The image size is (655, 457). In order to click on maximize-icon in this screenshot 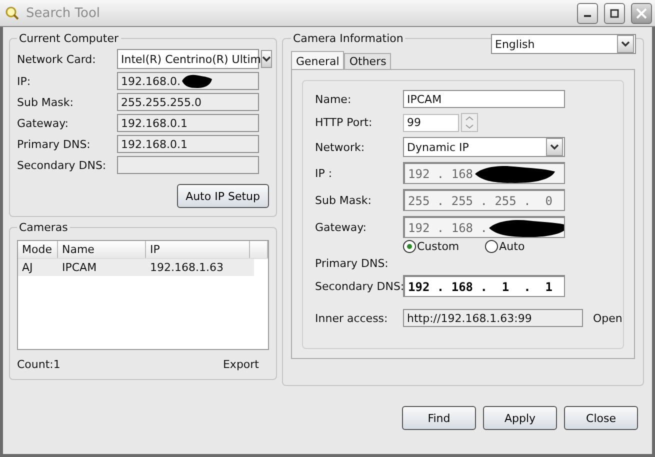, I will do `click(614, 13)`.